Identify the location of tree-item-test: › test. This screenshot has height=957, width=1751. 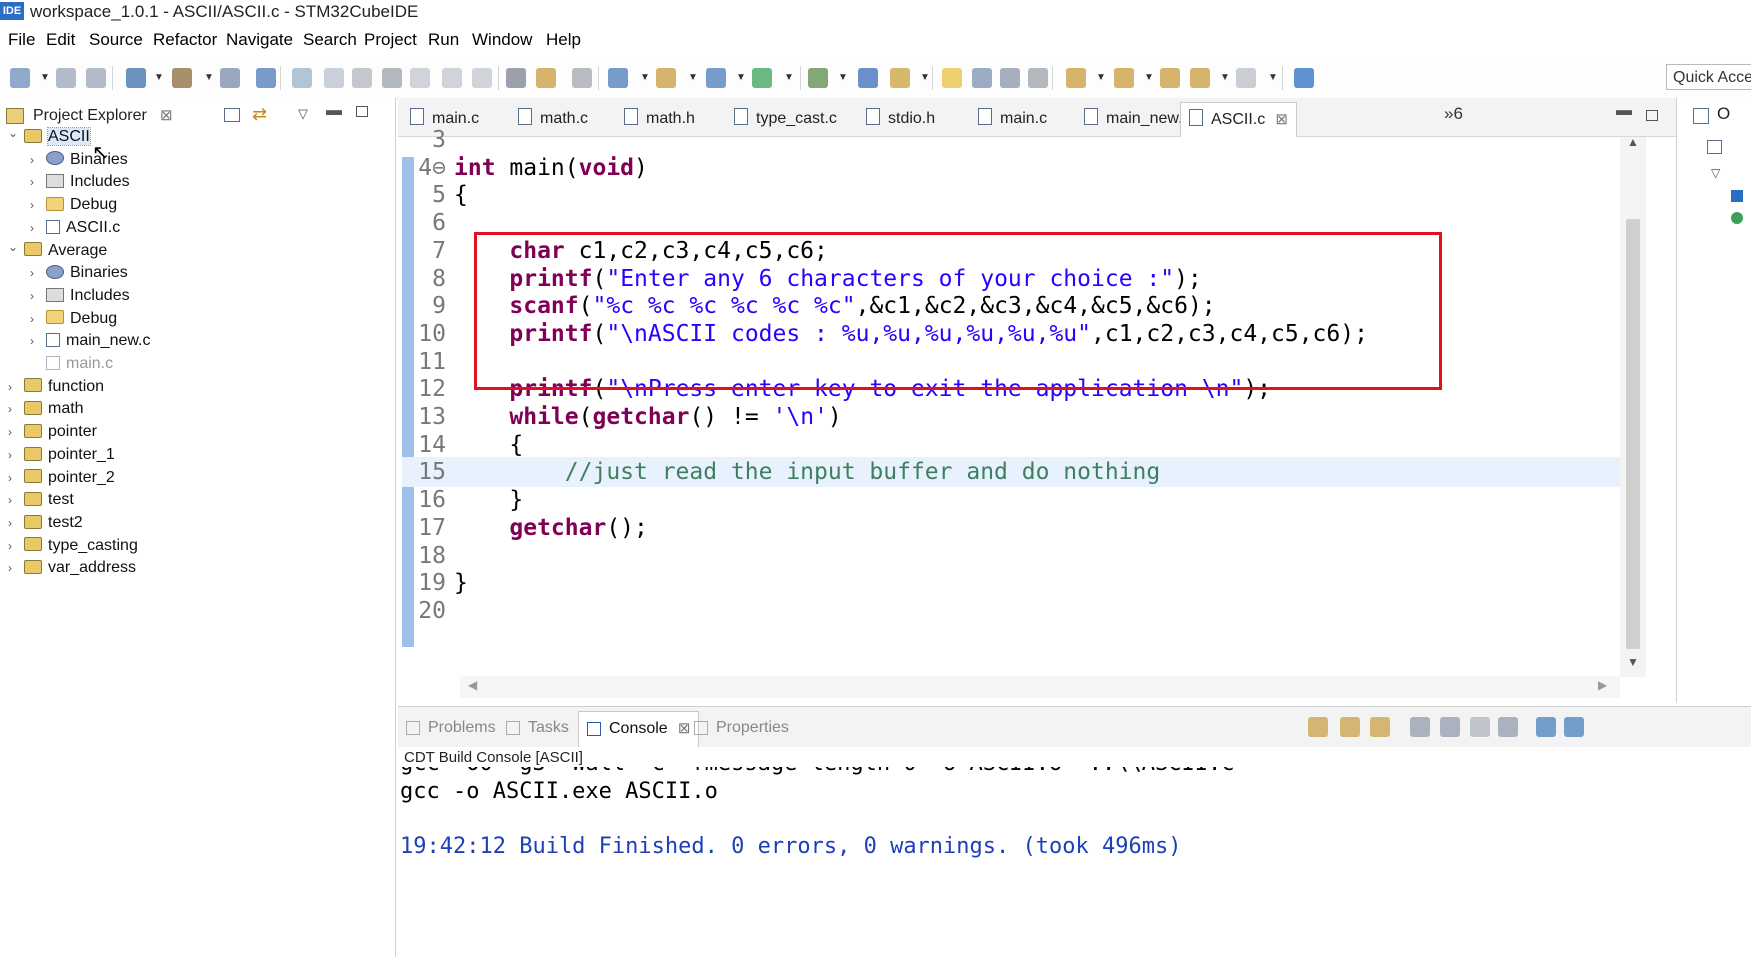
(41, 499).